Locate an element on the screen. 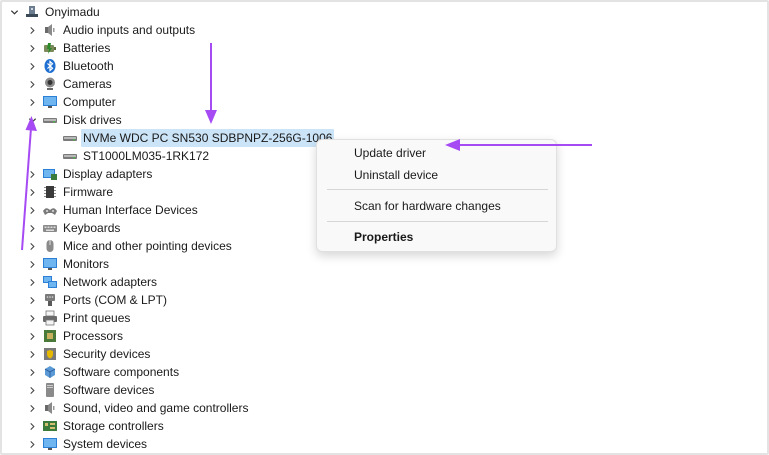 This screenshot has width=769, height=455. tree-item-storage-controllers: Storage controllers is located at coordinates (95, 426).